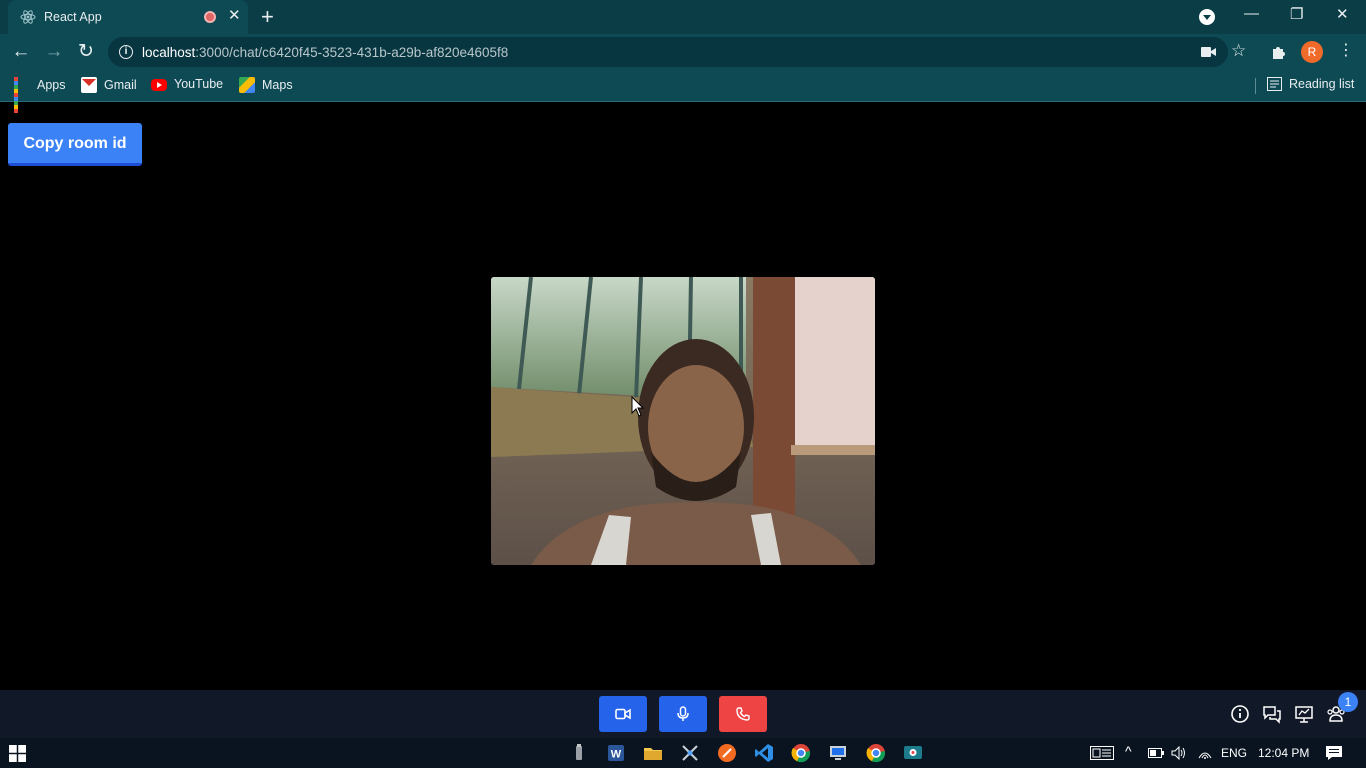 The image size is (1366, 768). What do you see at coordinates (838, 753) in the screenshot?
I see `remote-desktop-icon` at bounding box center [838, 753].